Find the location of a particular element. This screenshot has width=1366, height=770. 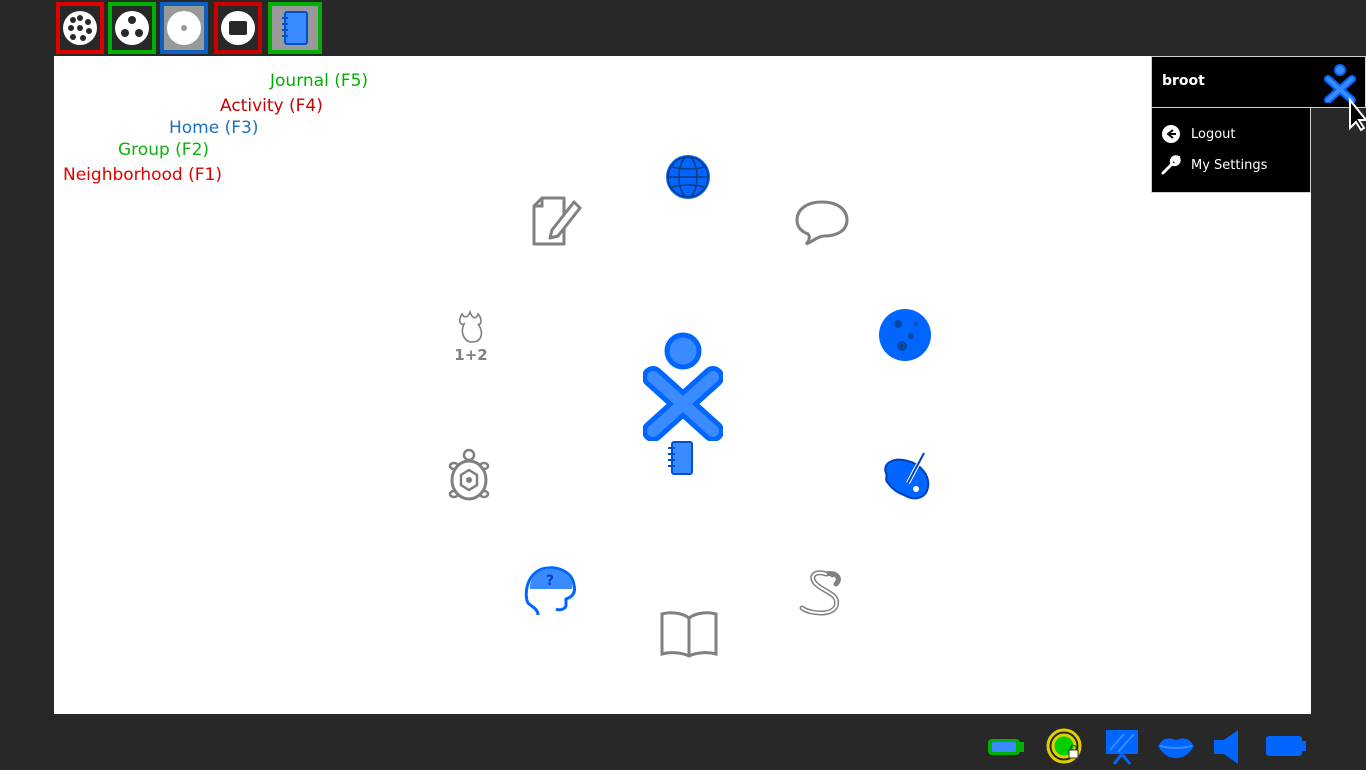

buddy-username: broot is located at coordinates (1183, 81).